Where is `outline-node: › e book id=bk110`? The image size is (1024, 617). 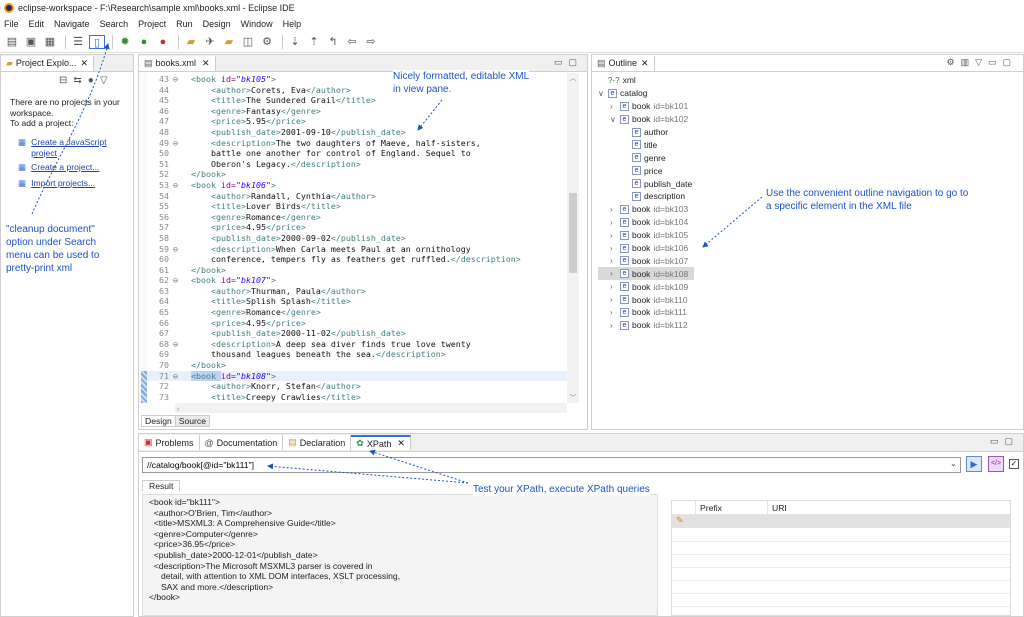 outline-node: › e book id=bk110 is located at coordinates (698, 299).